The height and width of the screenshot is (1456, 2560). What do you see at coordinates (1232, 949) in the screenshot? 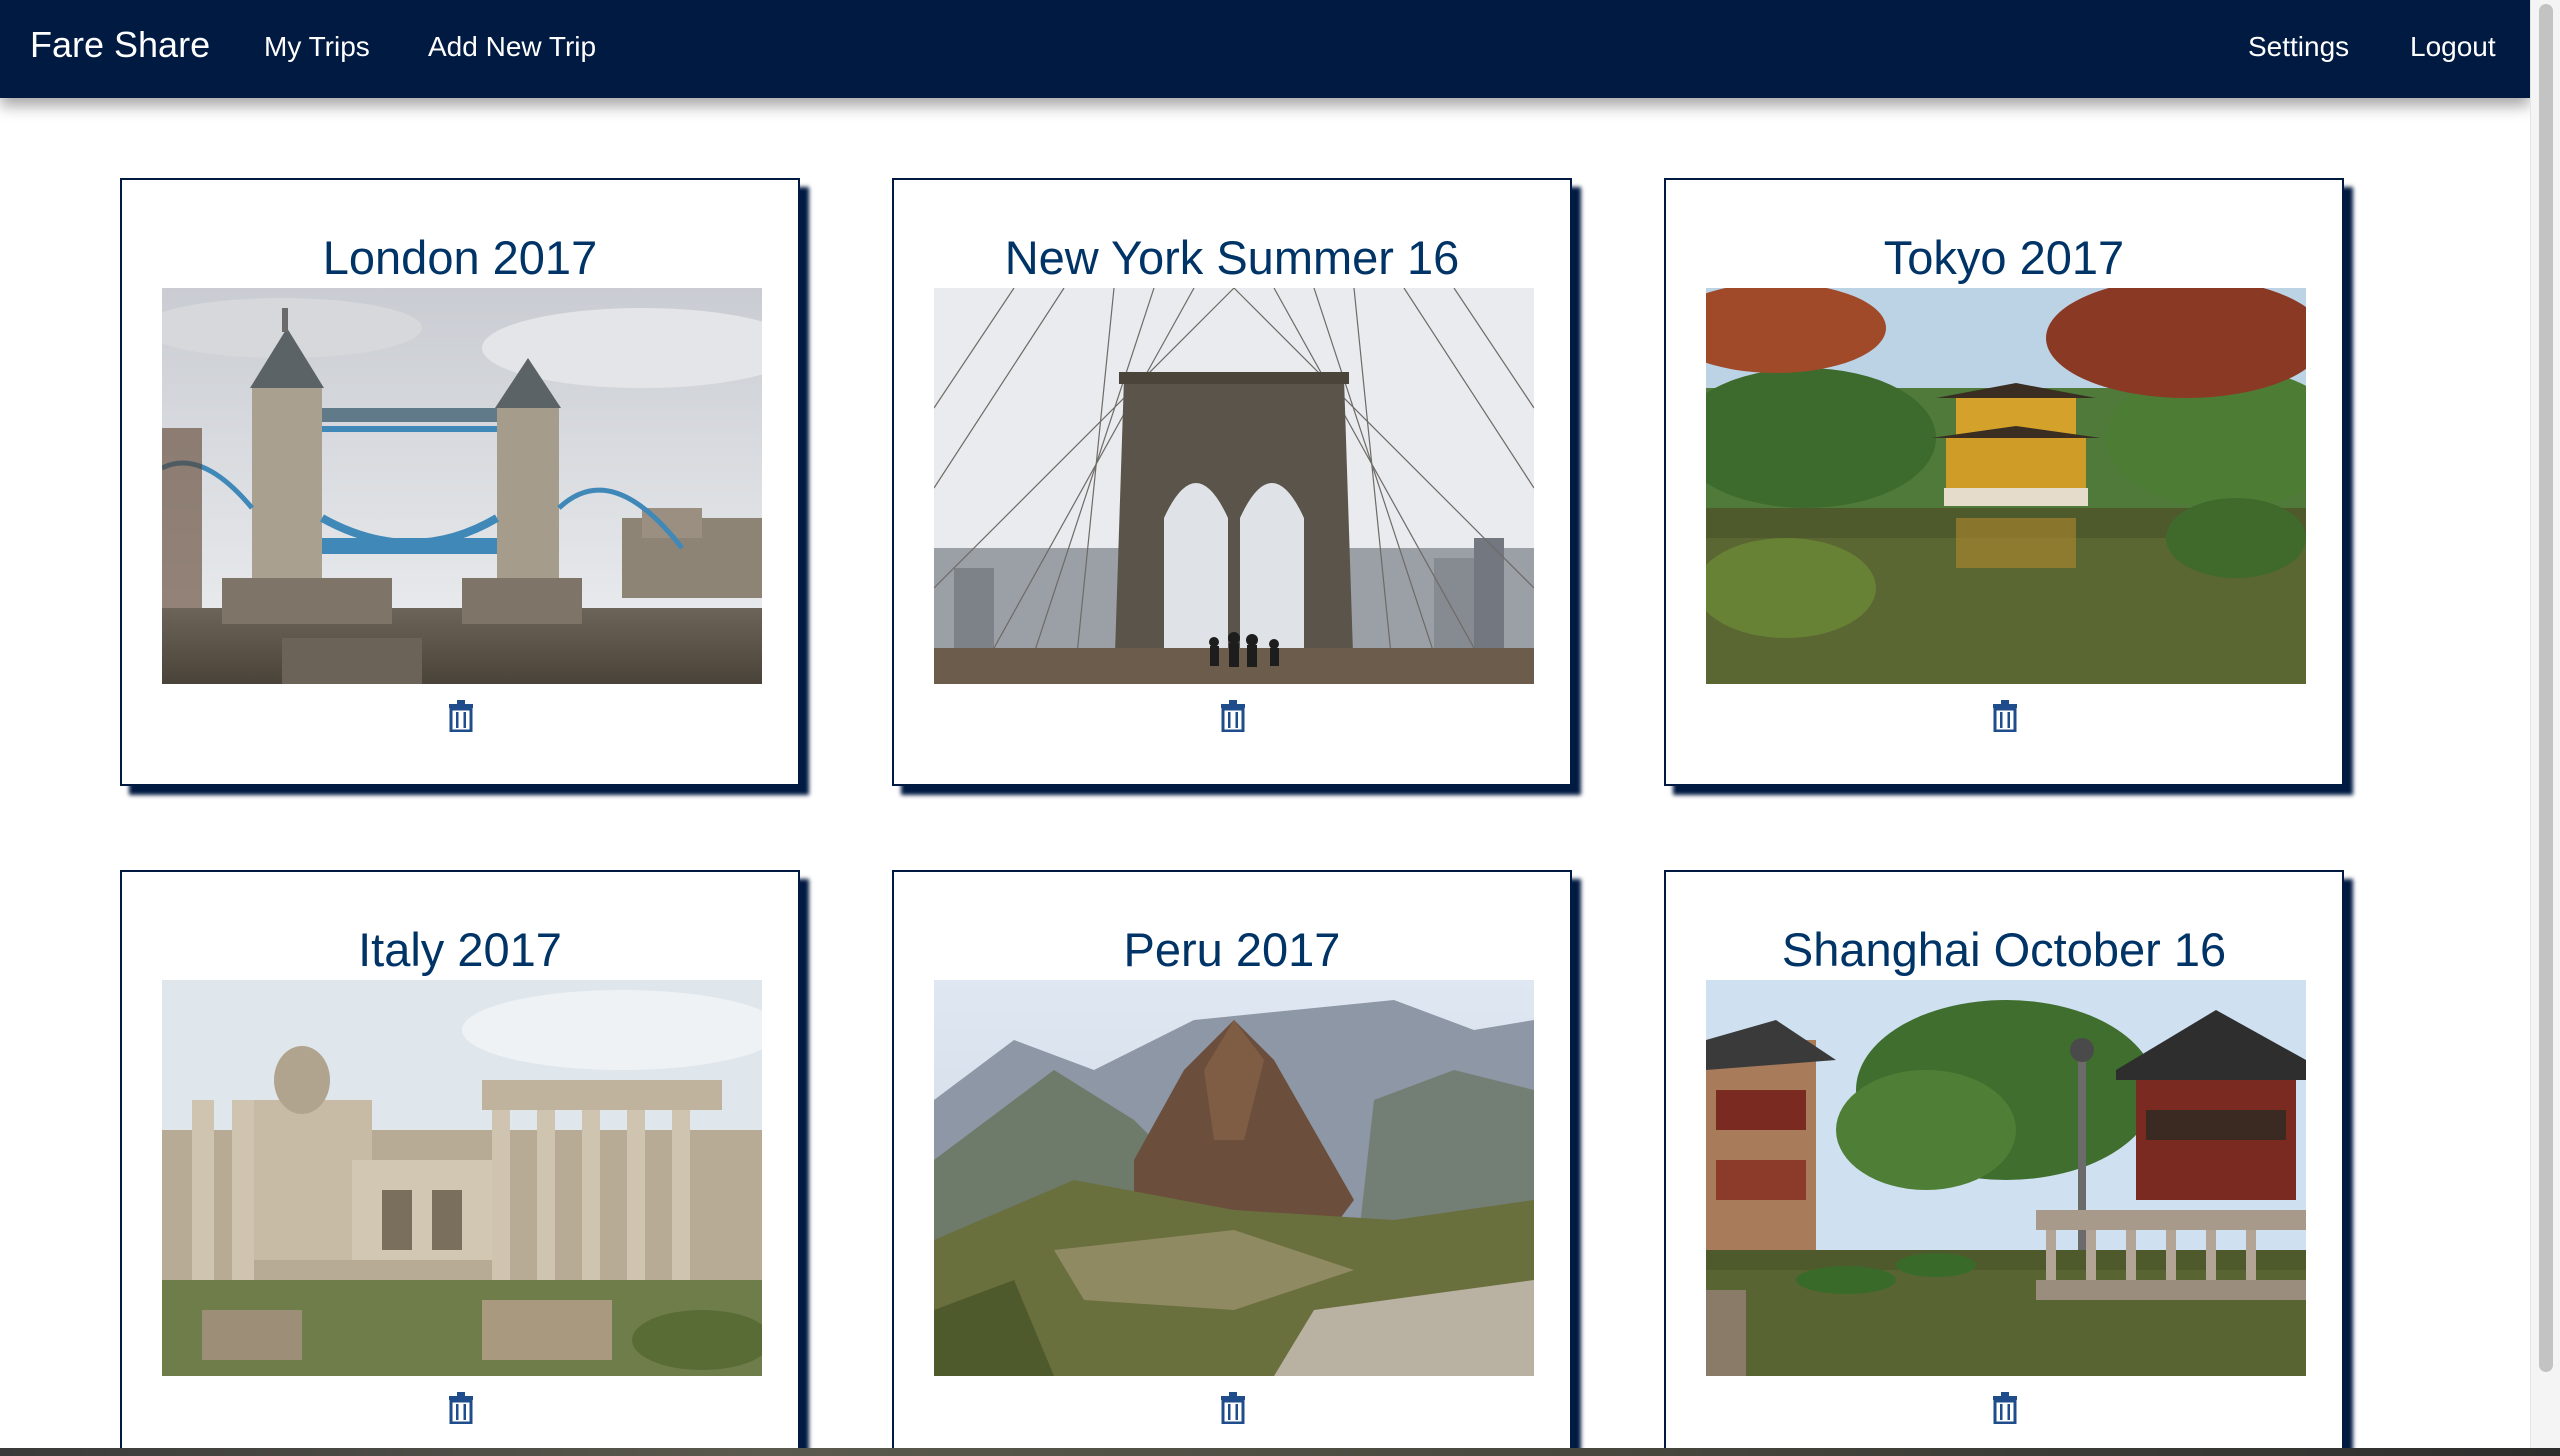
I see `trip-title: Peru 2017` at bounding box center [1232, 949].